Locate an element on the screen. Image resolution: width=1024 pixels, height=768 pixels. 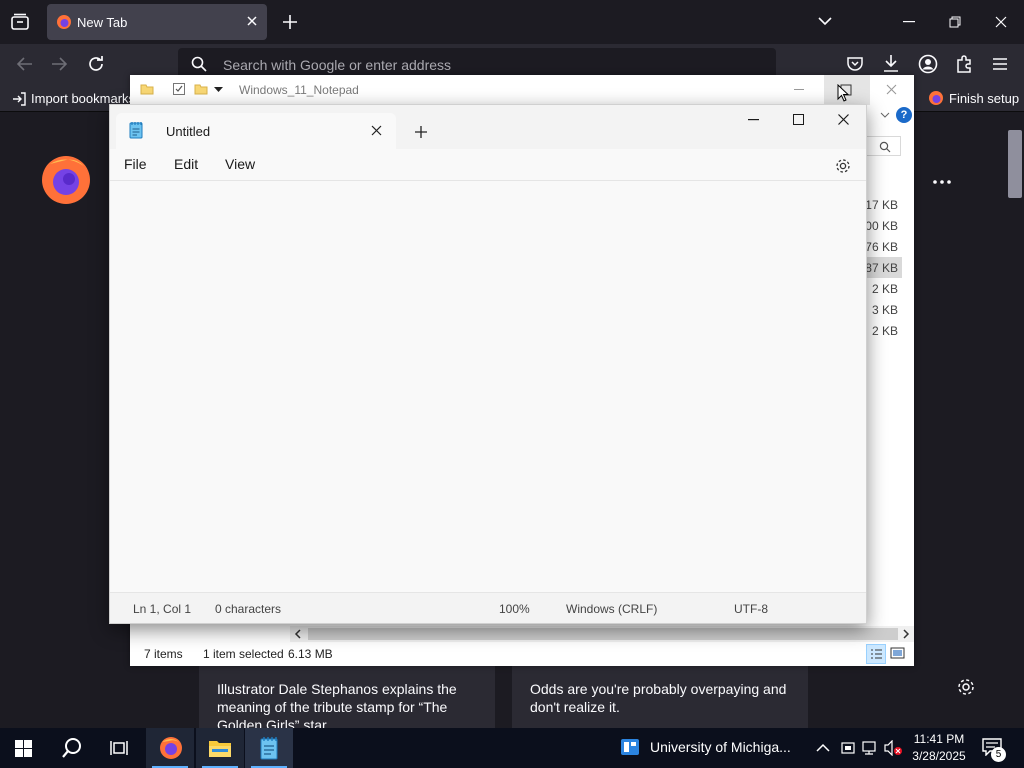
menu-edit: Edit is located at coordinates (186, 164).